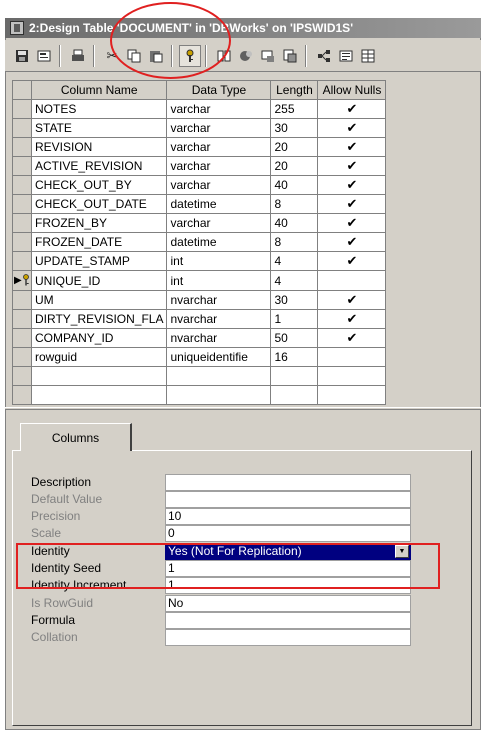 The height and width of the screenshot is (733, 486). I want to click on collation-field, so click(288, 637).